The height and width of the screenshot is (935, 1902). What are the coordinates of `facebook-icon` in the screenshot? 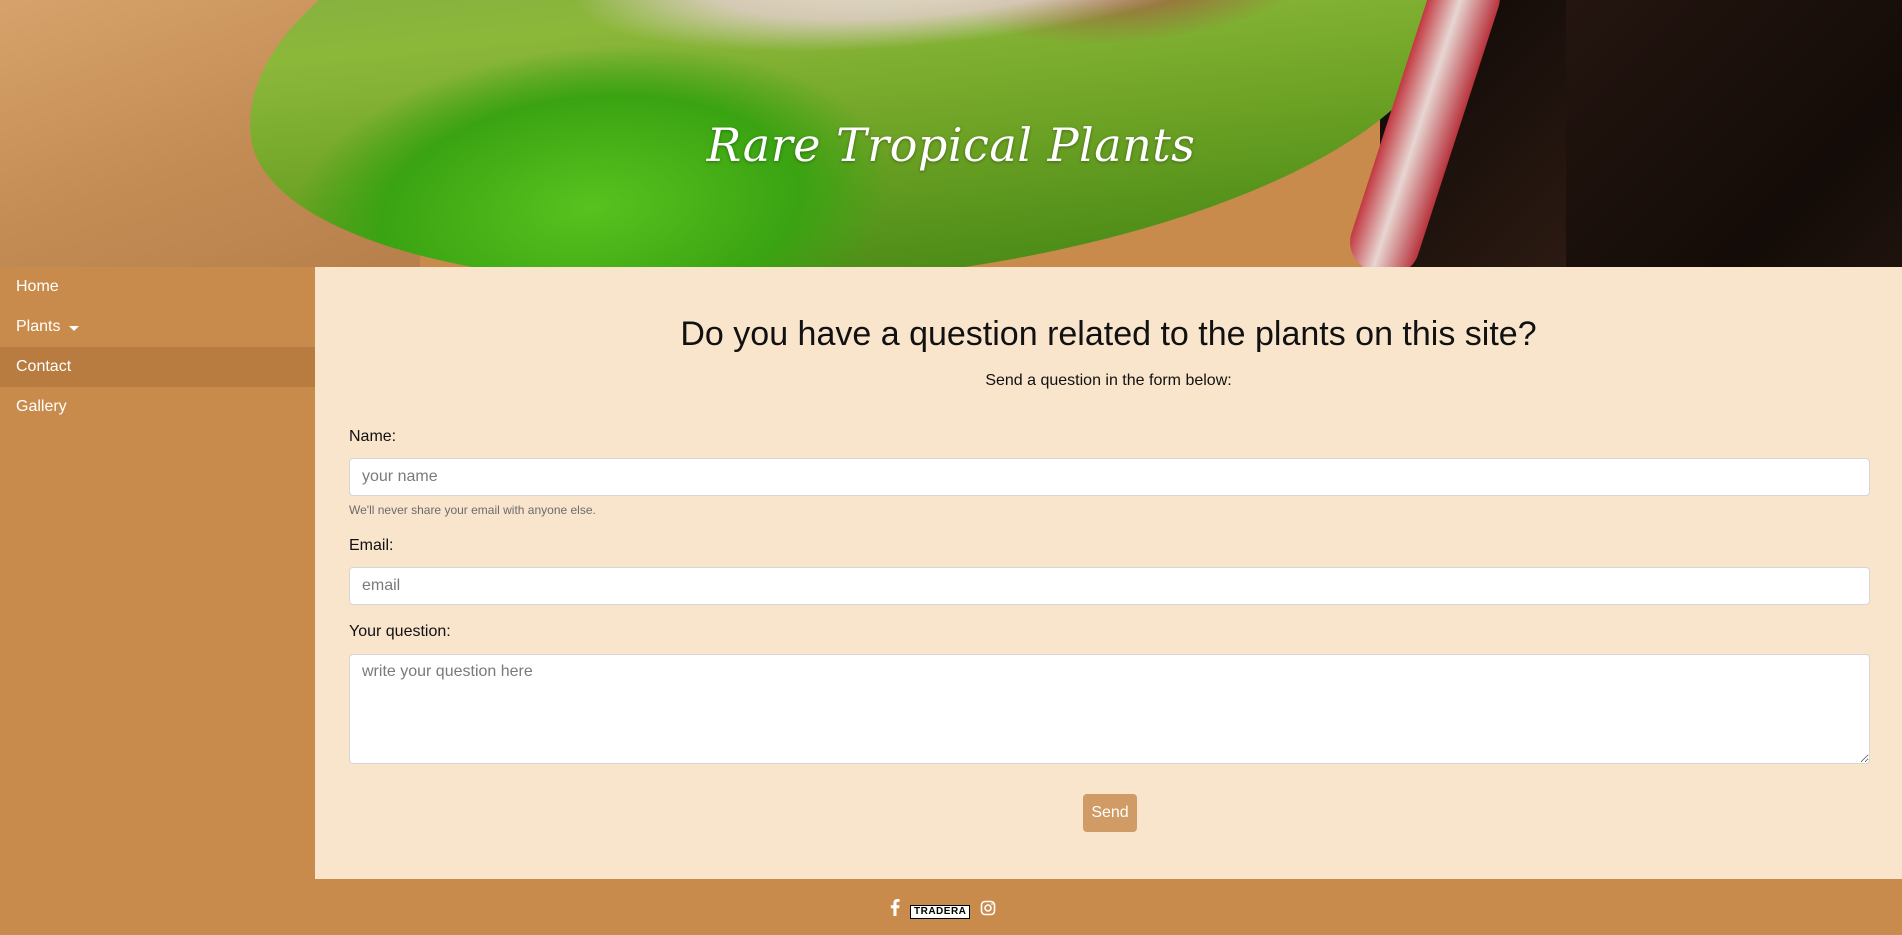 It's located at (895, 907).